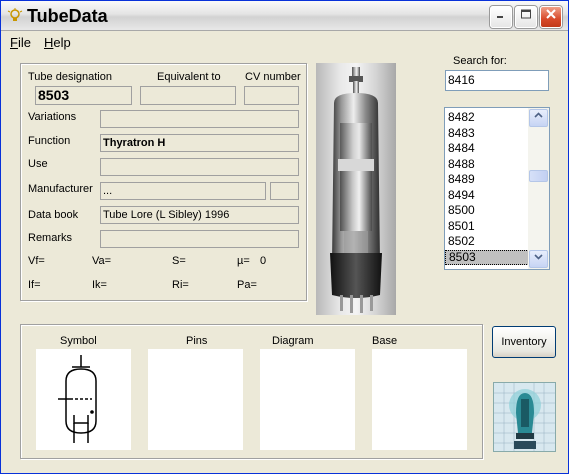 The image size is (569, 474). Describe the element at coordinates (538, 176) in the screenshot. I see `scroll-thumb` at that location.